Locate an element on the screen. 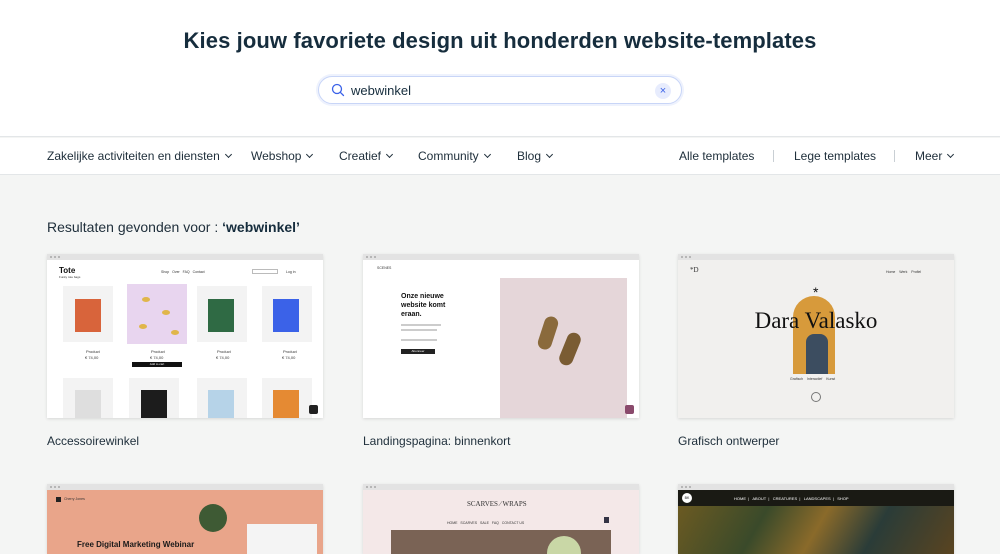 The width and height of the screenshot is (1000, 554). preview-nav: HOME SCARVES SALE FAQ CONTACT US is located at coordinates (485, 523).